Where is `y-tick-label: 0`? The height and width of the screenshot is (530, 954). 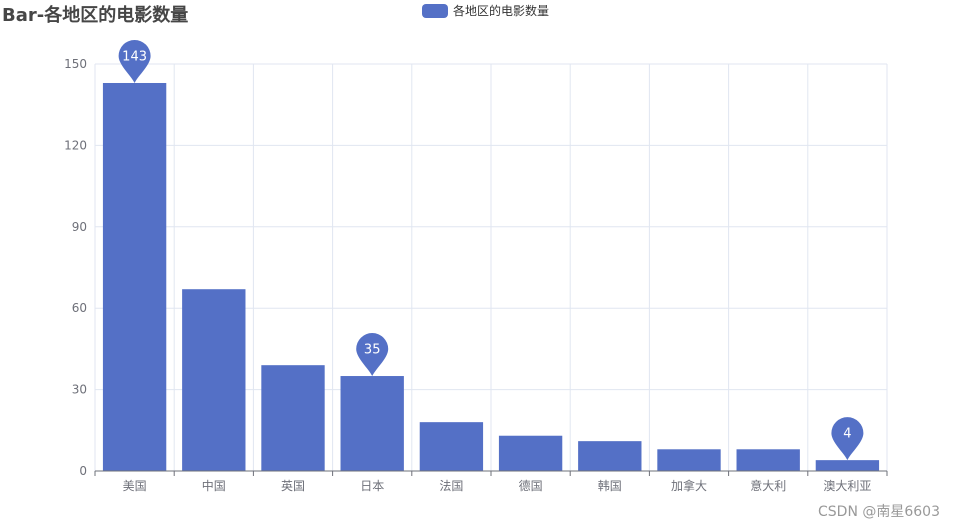 y-tick-label: 0 is located at coordinates (83, 471).